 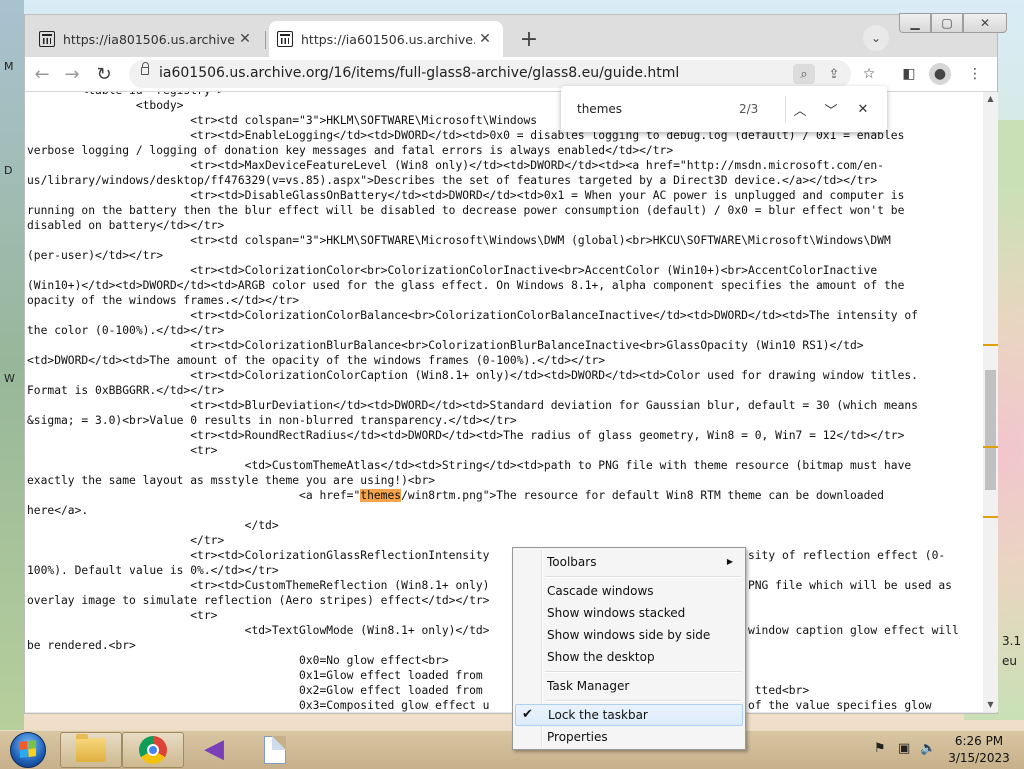 I want to click on find-bar: themes 2/3 ︿ ﹀ ✕, so click(x=724, y=109).